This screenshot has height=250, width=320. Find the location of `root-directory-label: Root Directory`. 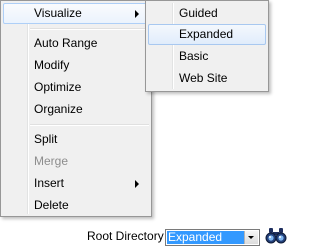

root-directory-label: Root Directory is located at coordinates (125, 236).